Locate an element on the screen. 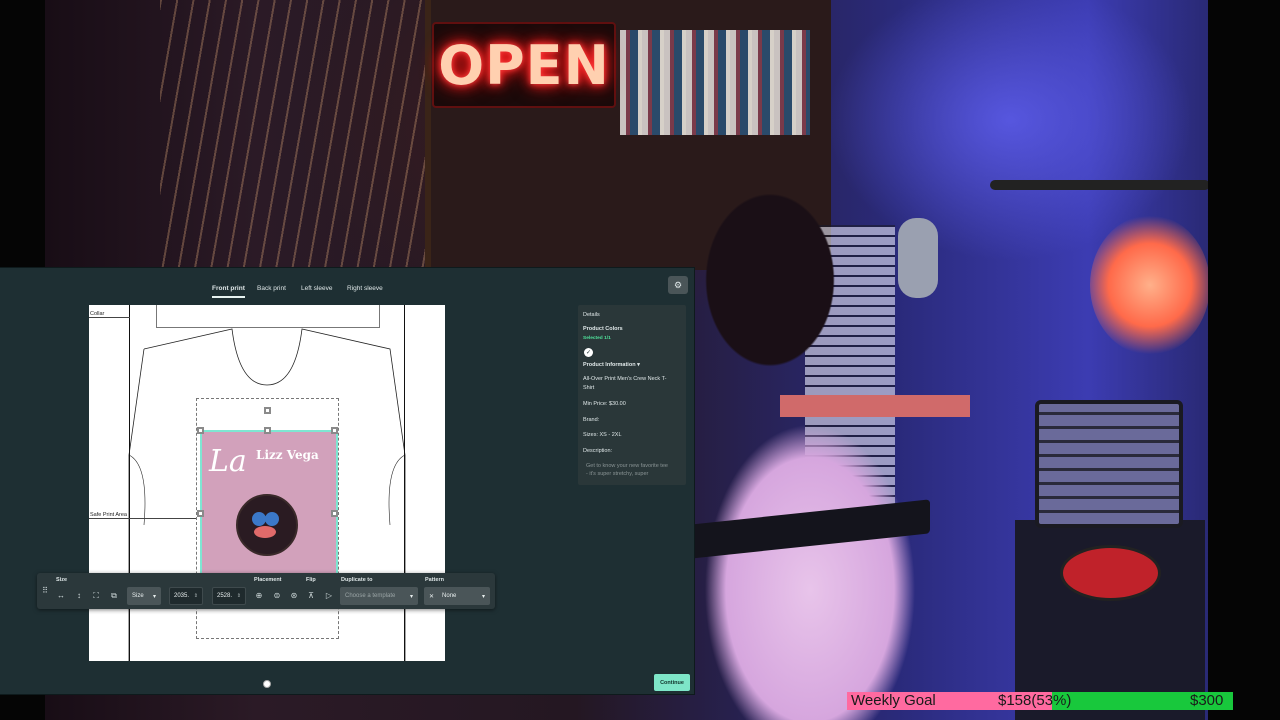  letterbox-right is located at coordinates (1244, 360).